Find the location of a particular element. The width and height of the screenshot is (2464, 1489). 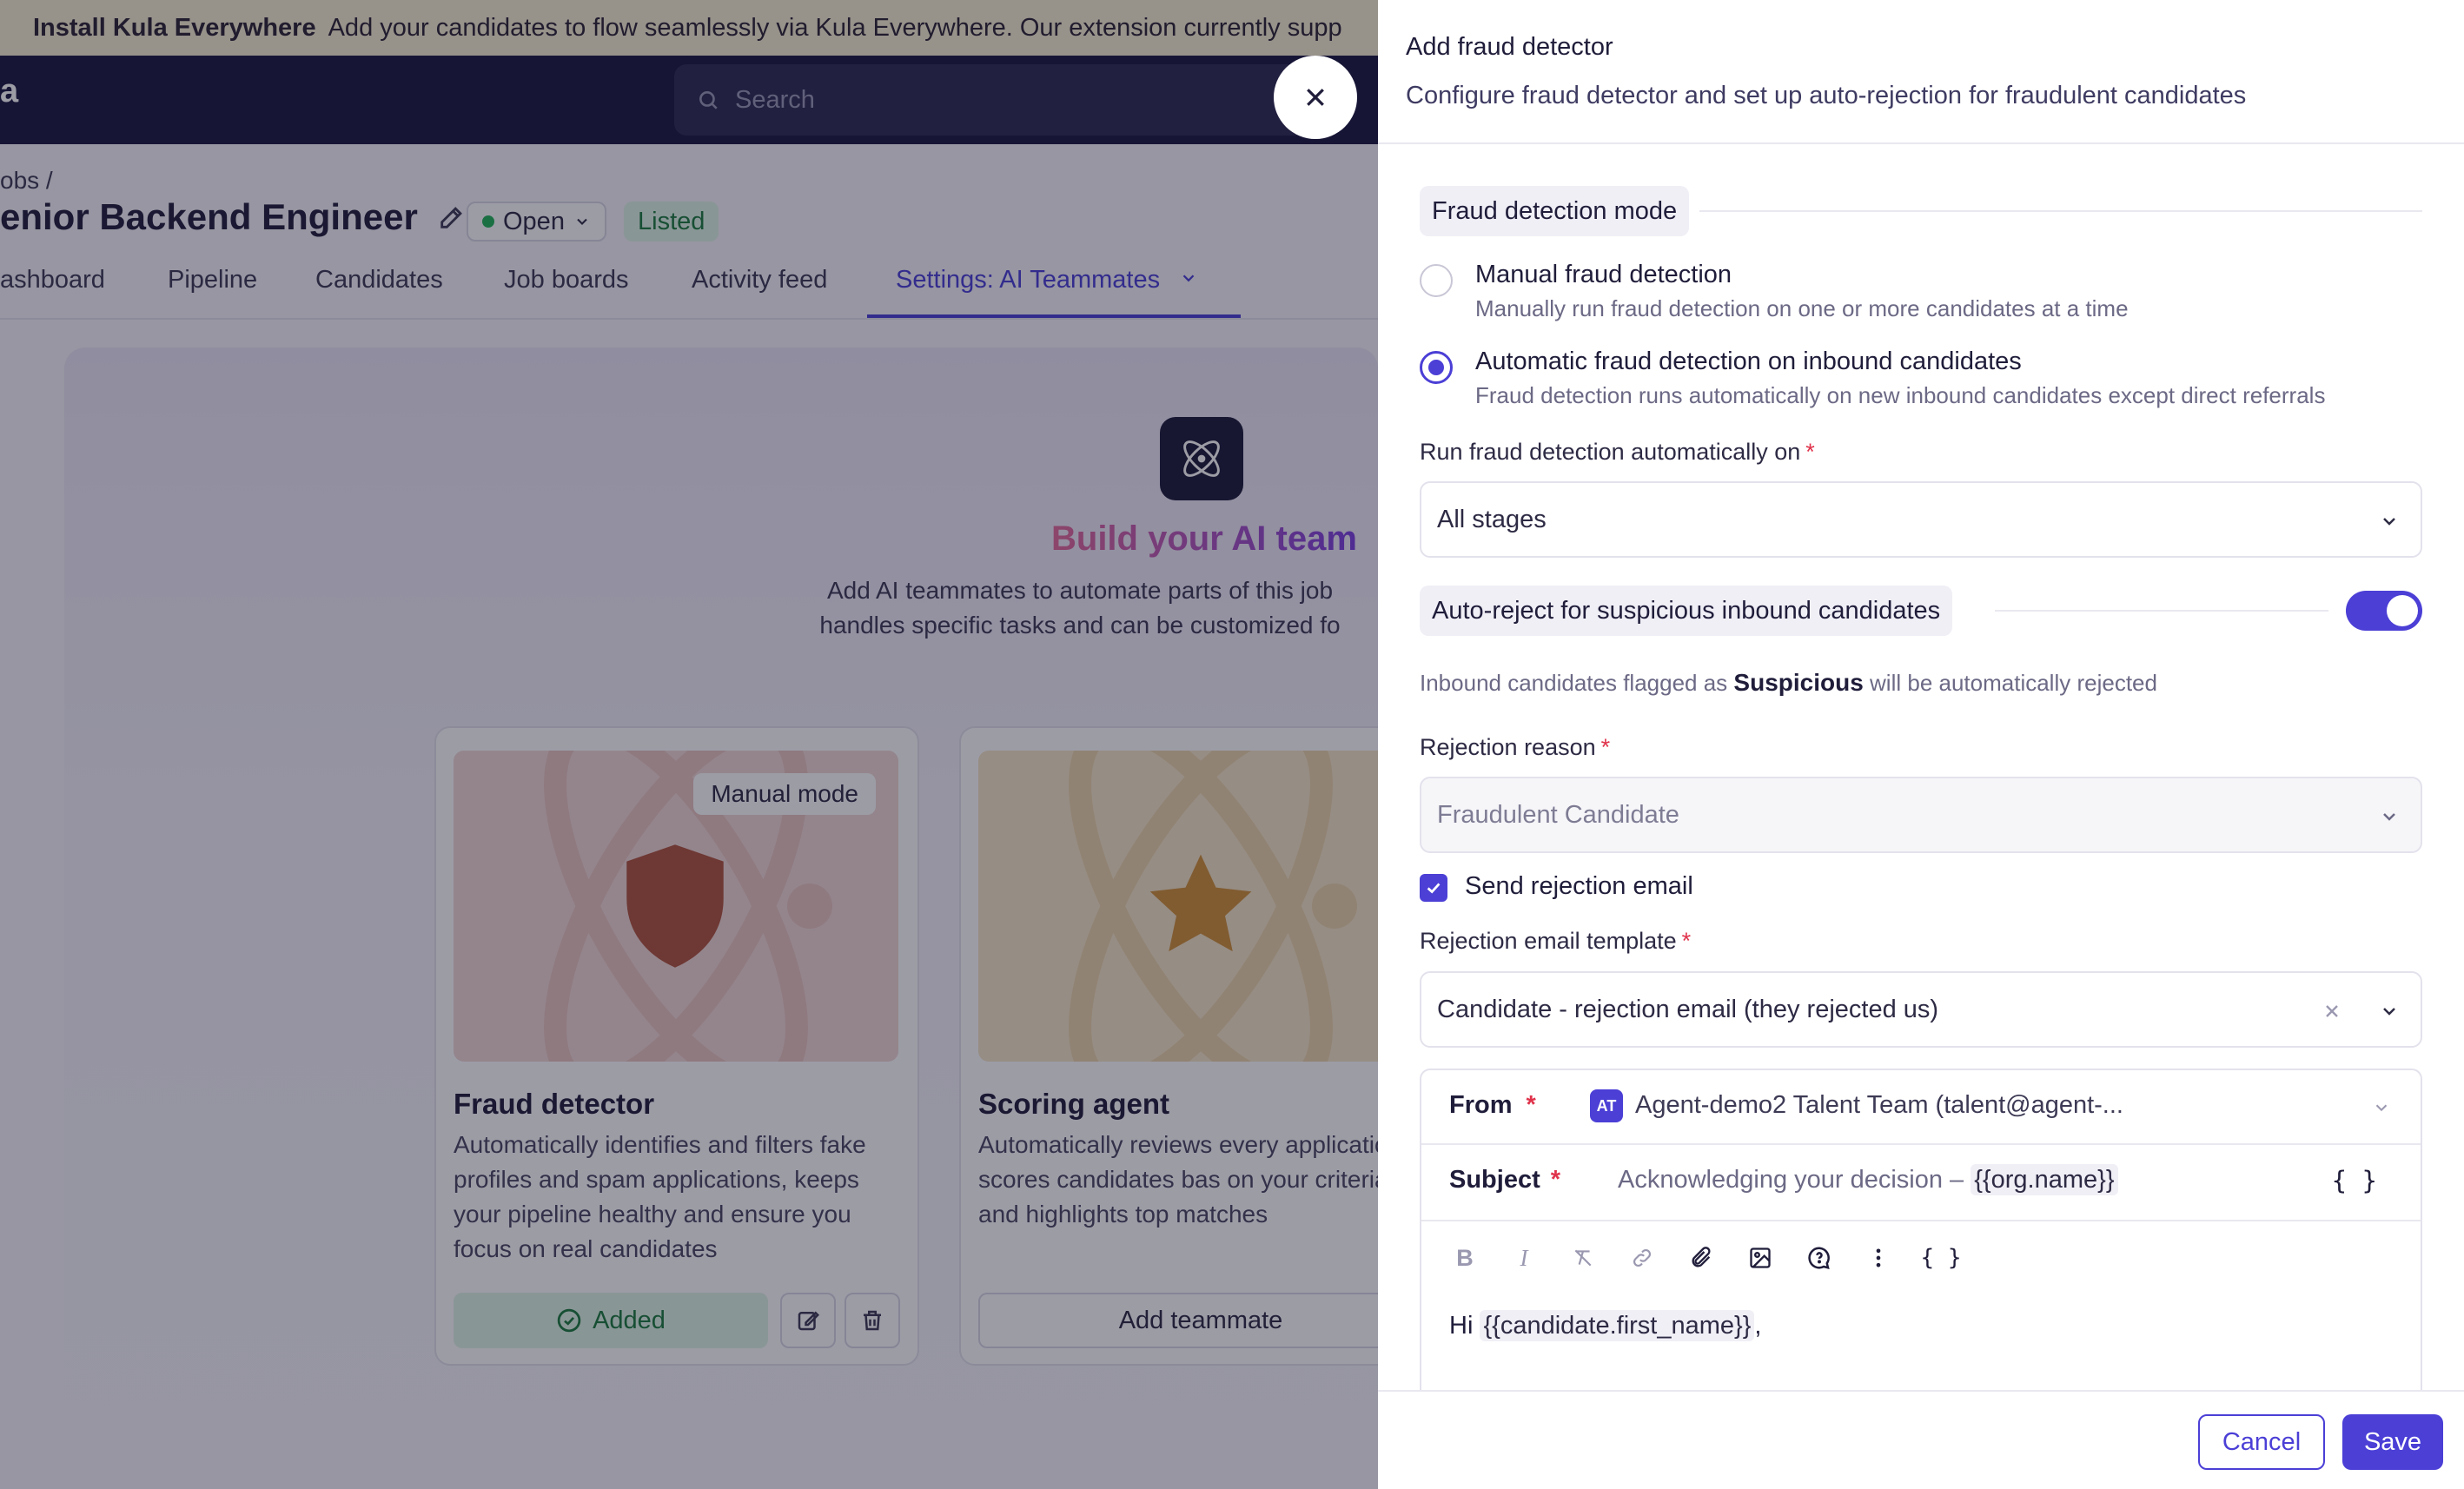

rejection-reason-label-text: Rejection reason is located at coordinates (1508, 747).